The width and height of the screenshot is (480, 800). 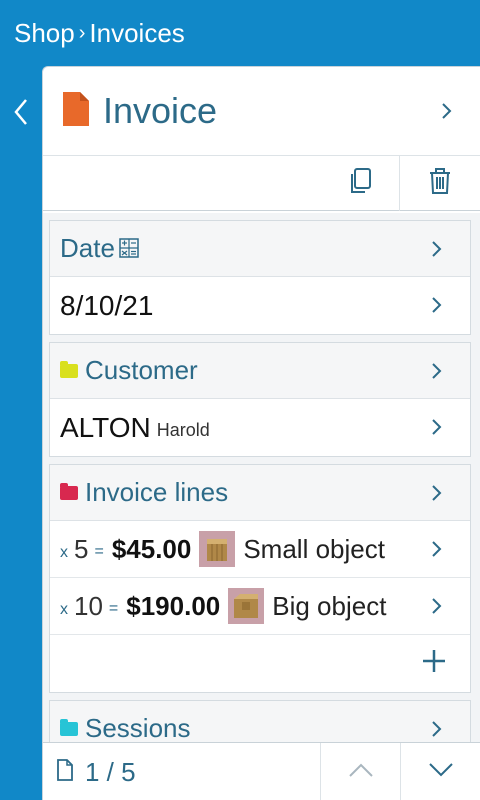 I want to click on breadcrumb-shop: Shop, so click(x=44, y=33).